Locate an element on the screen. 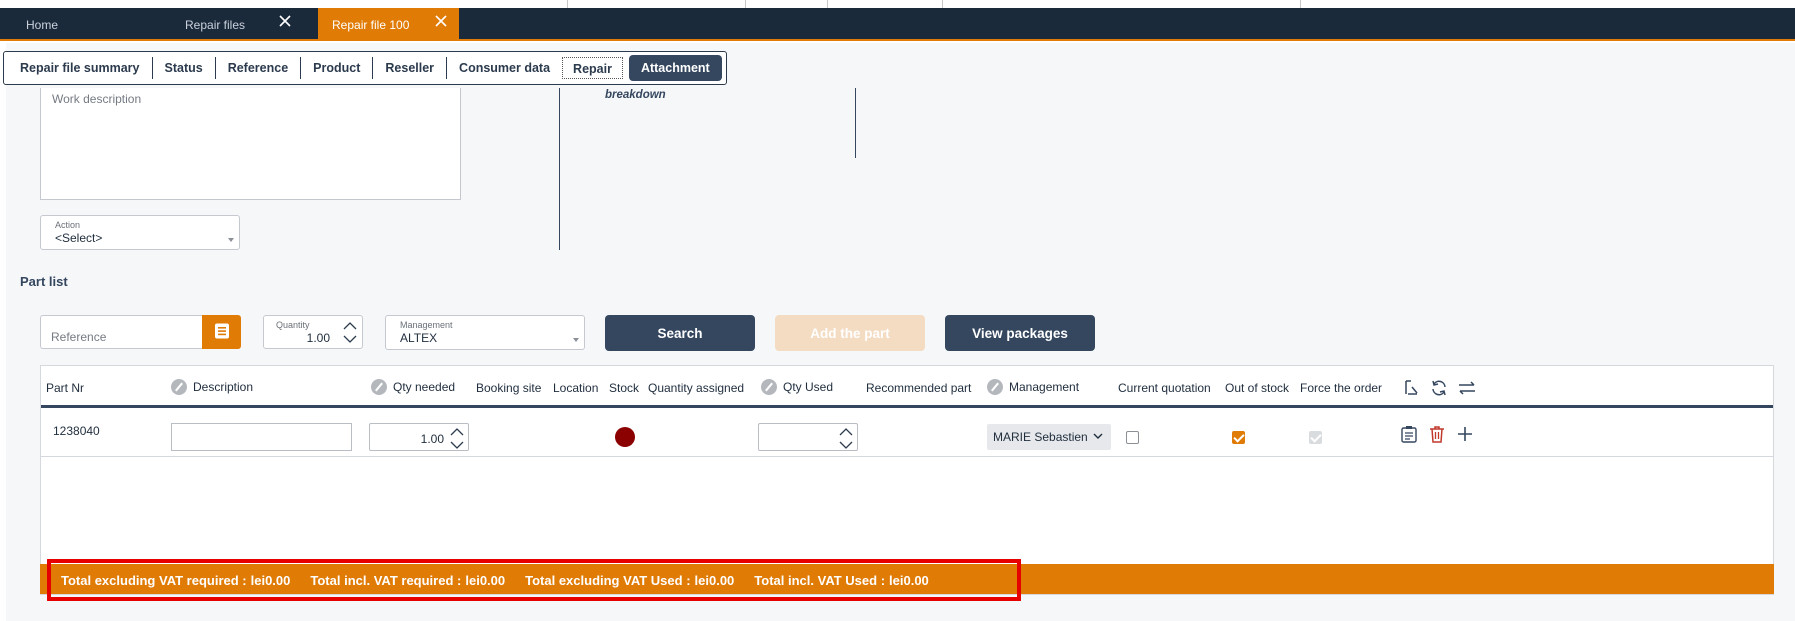 The width and height of the screenshot is (1795, 621). tab-consumer-data: Consumer data is located at coordinates (504, 68).